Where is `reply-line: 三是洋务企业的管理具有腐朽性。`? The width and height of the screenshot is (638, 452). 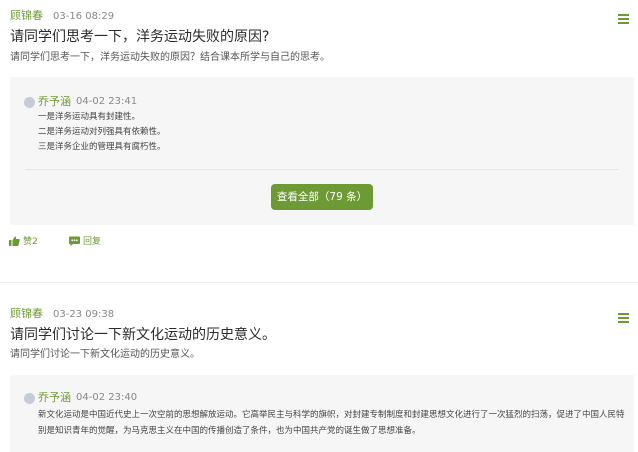 reply-line: 三是洋务企业的管理具有腐朽性。 is located at coordinates (102, 147).